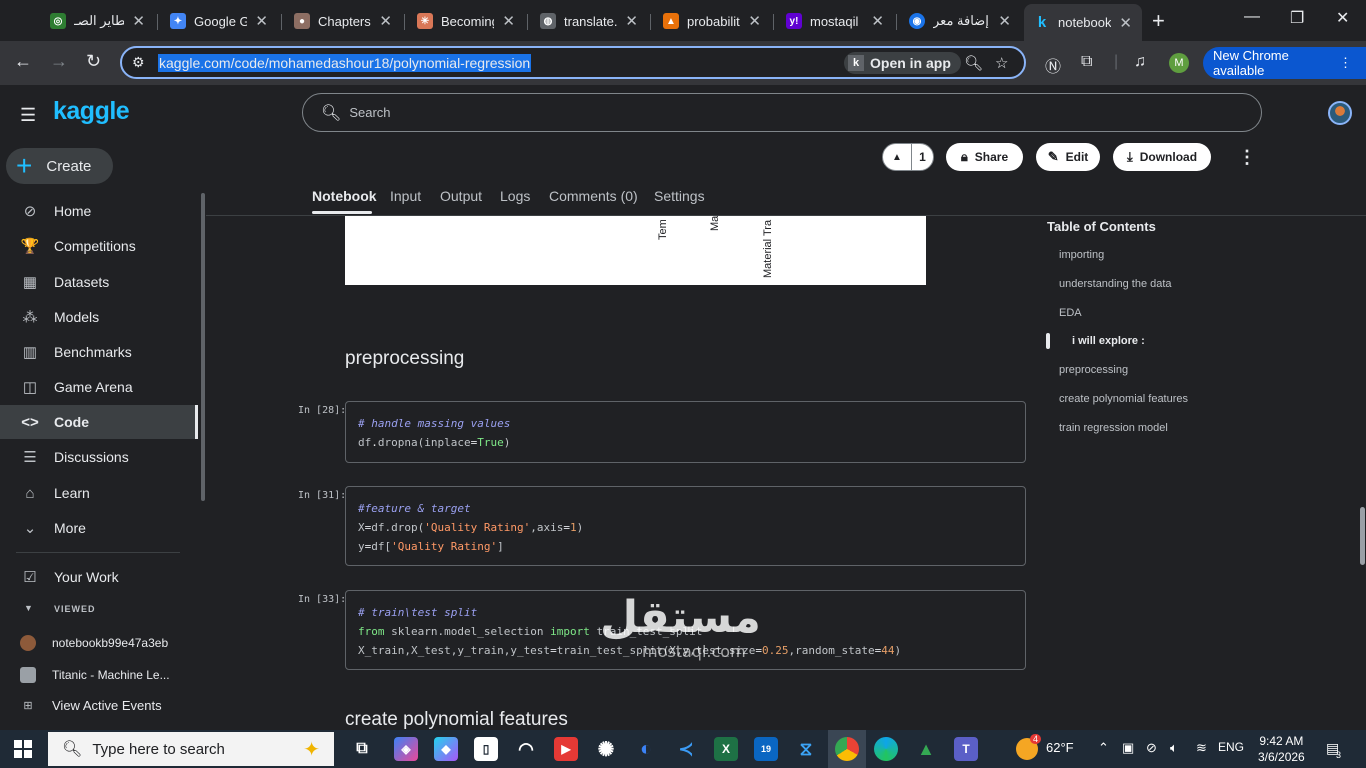 This screenshot has height=768, width=1366. What do you see at coordinates (59, 61) in the screenshot?
I see `forward-arrow-icon: →` at bounding box center [59, 61].